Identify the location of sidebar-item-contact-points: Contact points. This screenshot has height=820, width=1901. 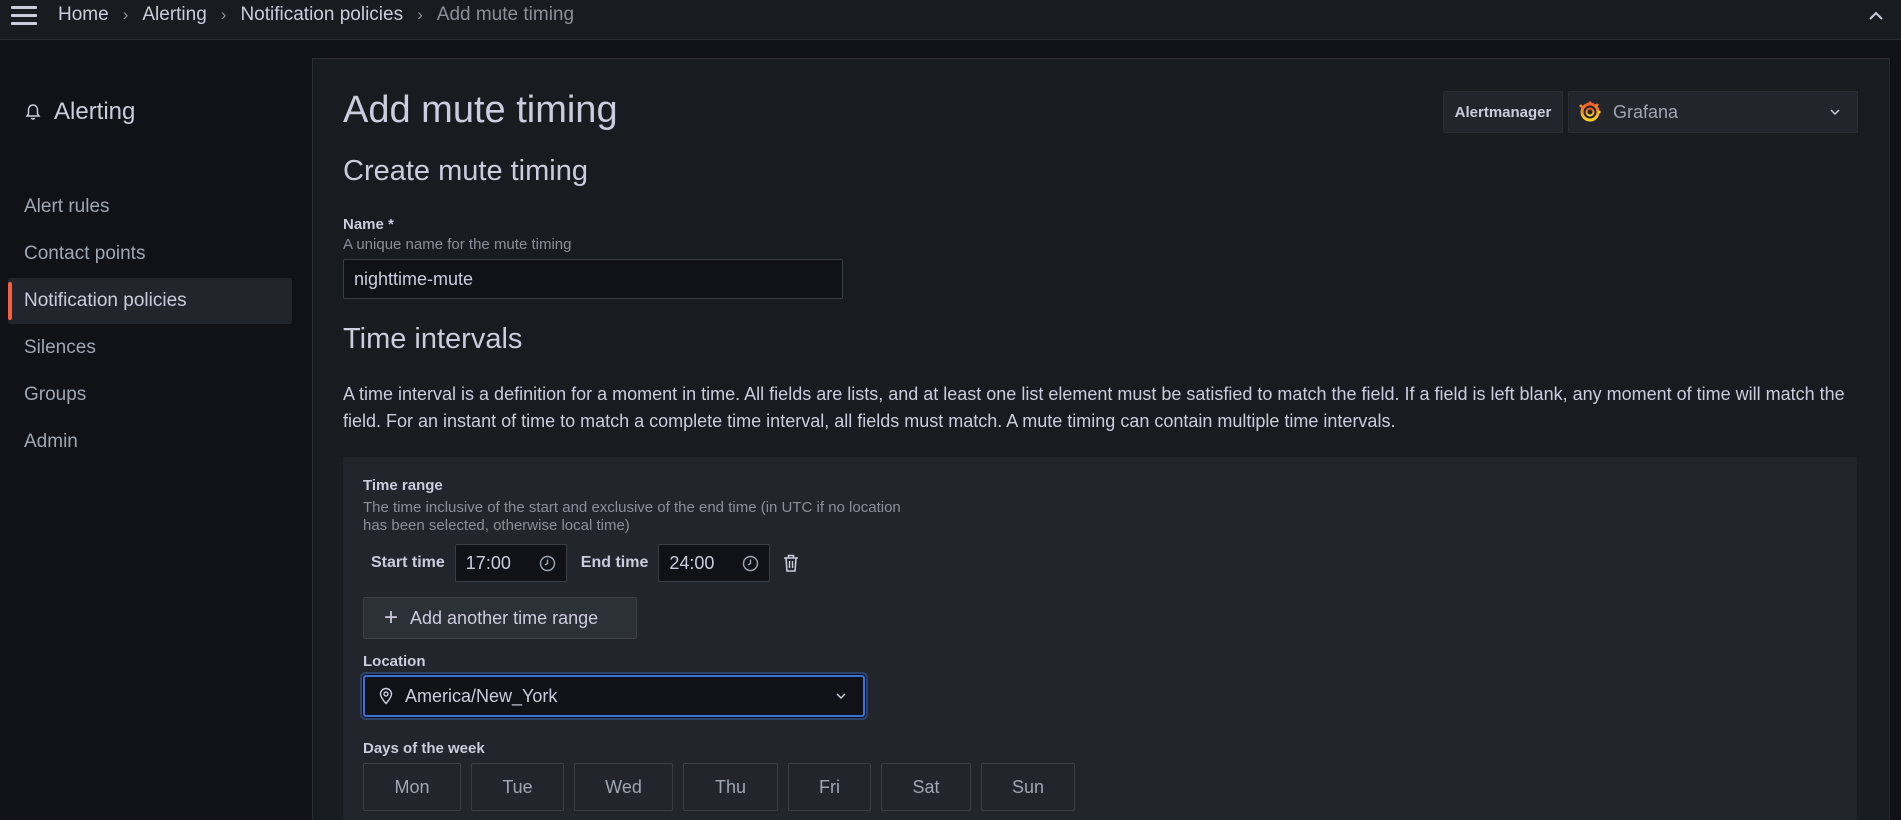
(150, 254).